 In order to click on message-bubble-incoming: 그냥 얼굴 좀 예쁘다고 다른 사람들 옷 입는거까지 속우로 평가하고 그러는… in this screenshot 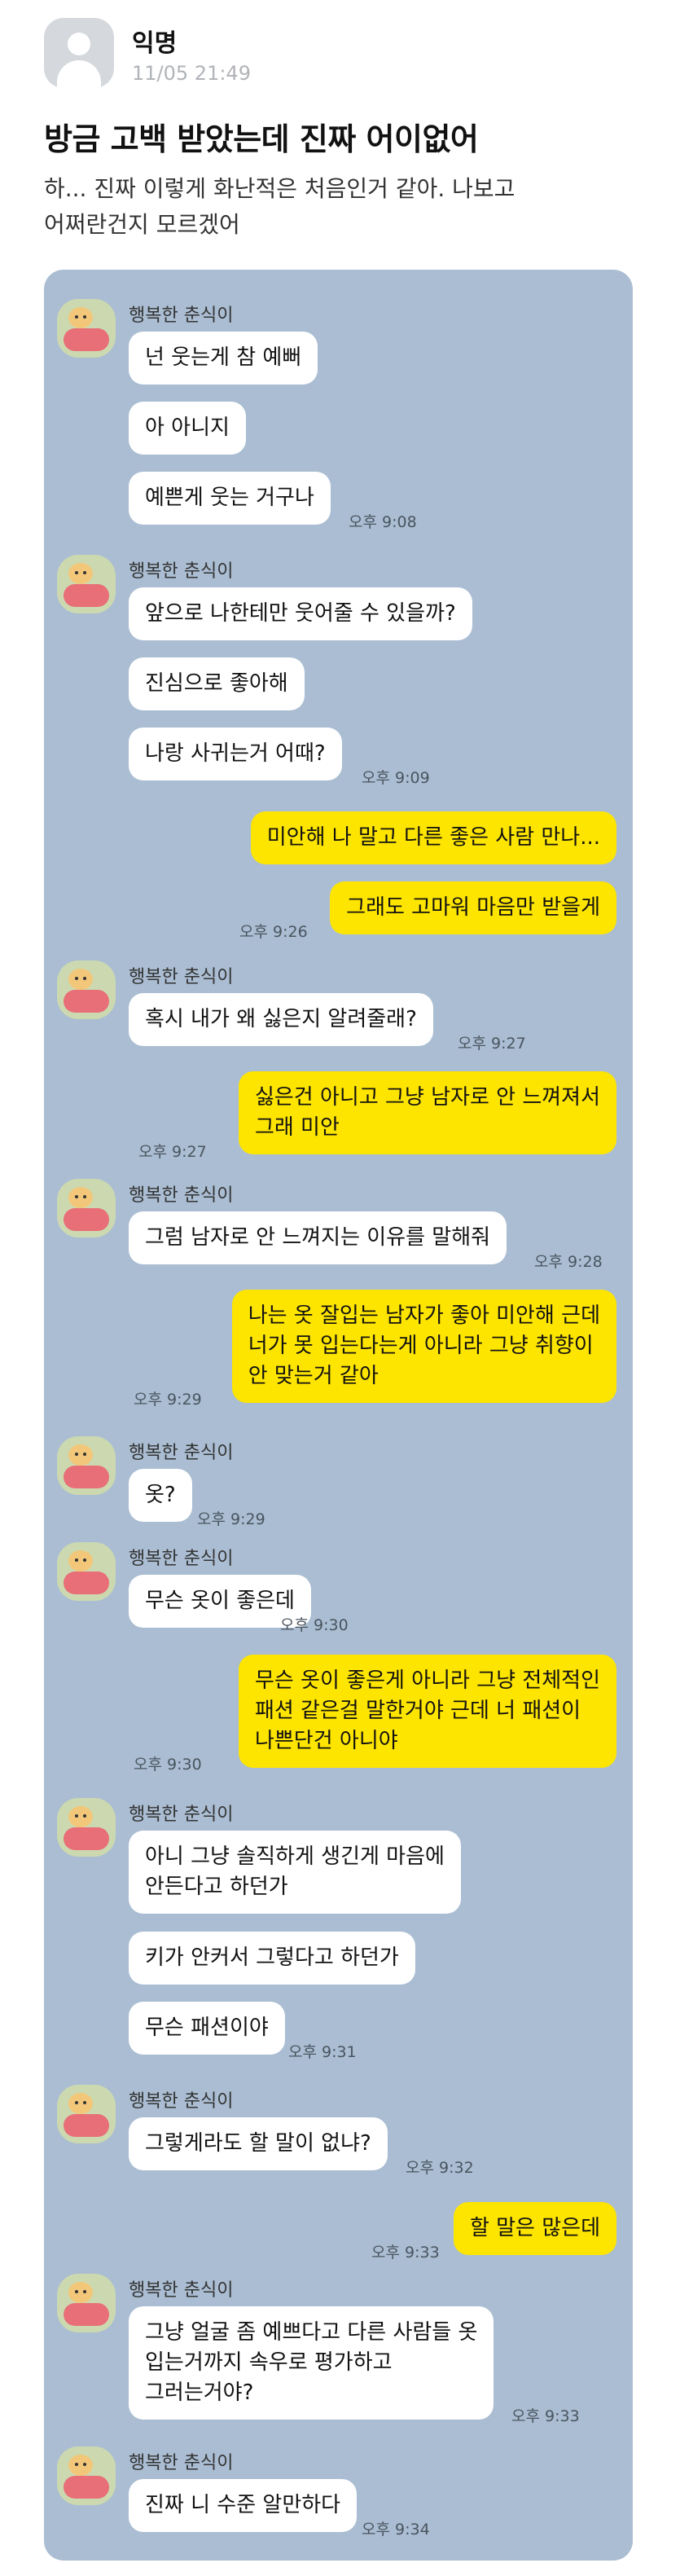, I will do `click(311, 2363)`.